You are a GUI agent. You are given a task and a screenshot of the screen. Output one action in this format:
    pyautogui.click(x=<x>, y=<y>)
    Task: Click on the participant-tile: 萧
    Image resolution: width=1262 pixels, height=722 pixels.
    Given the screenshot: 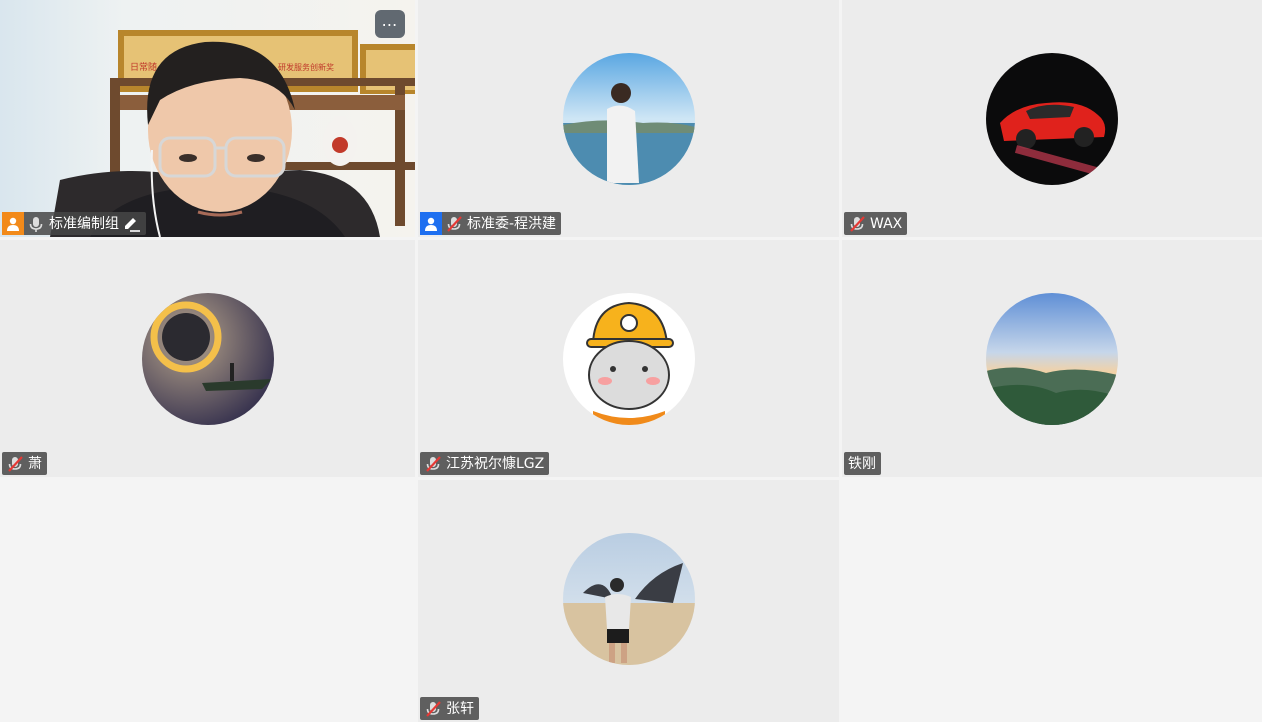 What is the action you would take?
    pyautogui.click(x=207, y=358)
    